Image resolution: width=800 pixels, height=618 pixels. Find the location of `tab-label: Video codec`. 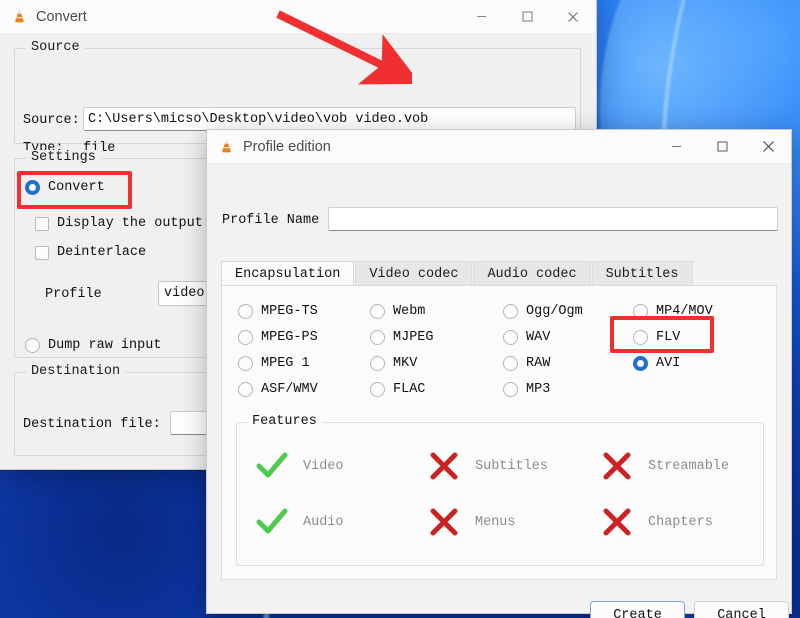

tab-label: Video codec is located at coordinates (414, 274).